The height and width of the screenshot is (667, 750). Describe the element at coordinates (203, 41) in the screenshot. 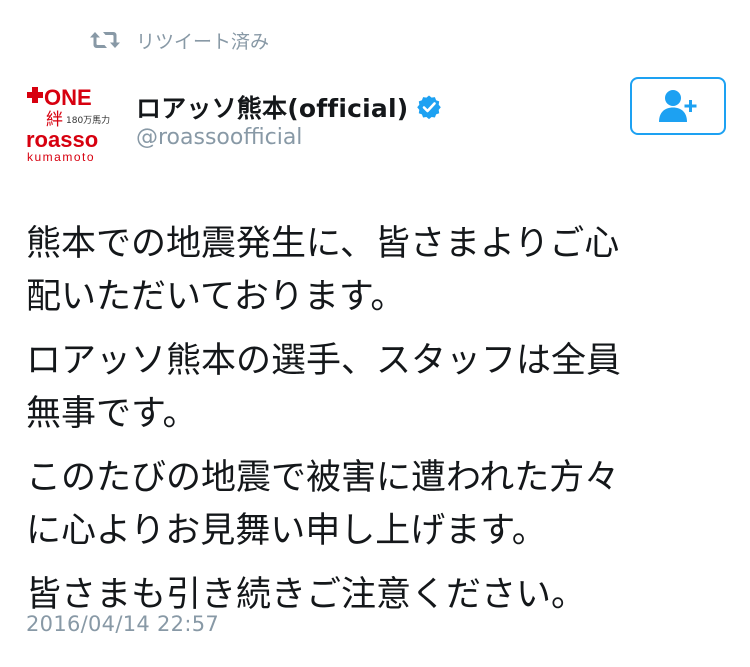

I see `retweet-label: リツイート済み` at that location.